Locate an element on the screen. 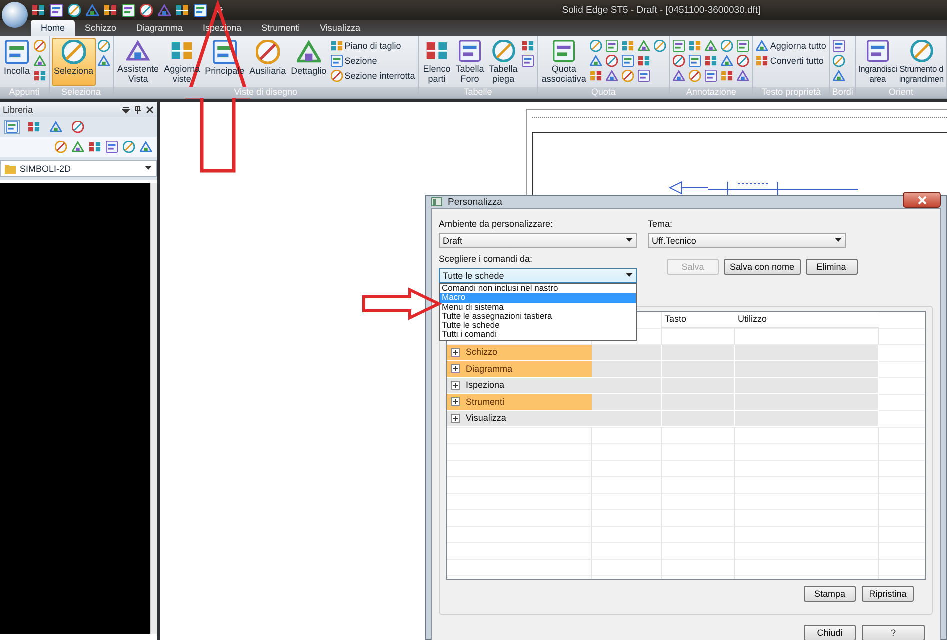 The height and width of the screenshot is (640, 947). group-label: Viste di disegno is located at coordinates (266, 92).